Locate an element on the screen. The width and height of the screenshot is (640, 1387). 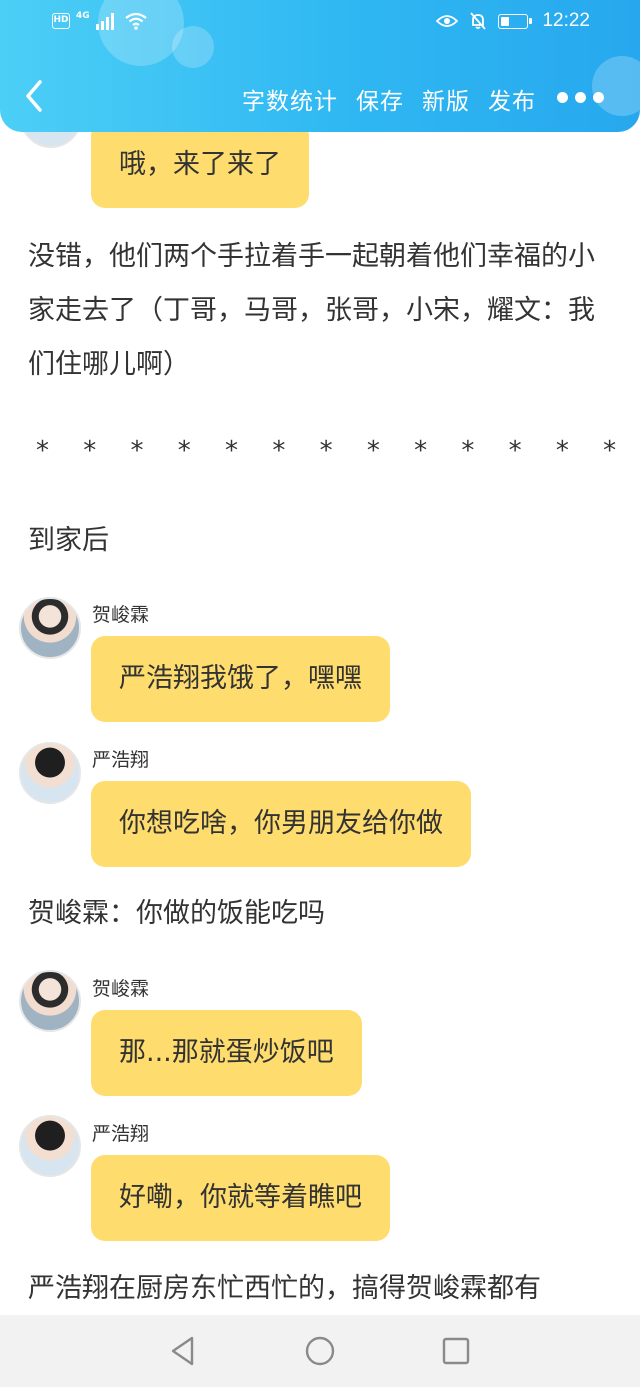
eye-icon is located at coordinates (447, 21).